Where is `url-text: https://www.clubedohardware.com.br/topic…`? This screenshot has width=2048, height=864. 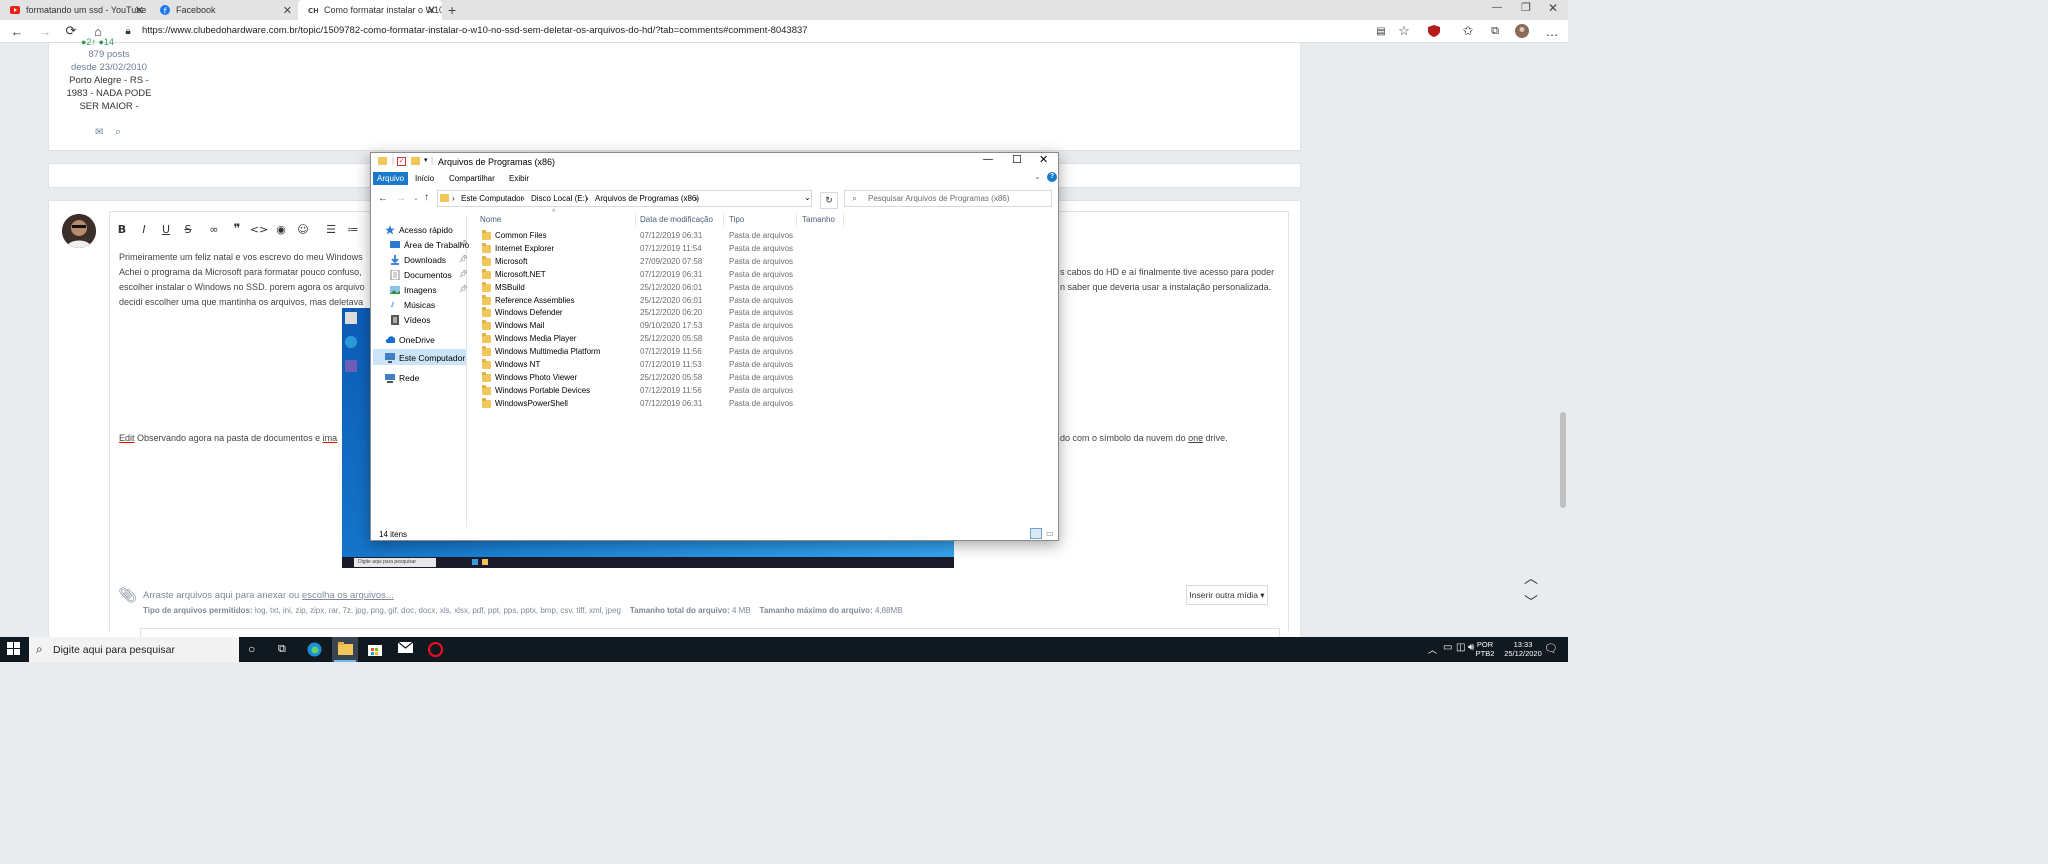
url-text: https://www.clubedohardware.com.br/topic… is located at coordinates (475, 30).